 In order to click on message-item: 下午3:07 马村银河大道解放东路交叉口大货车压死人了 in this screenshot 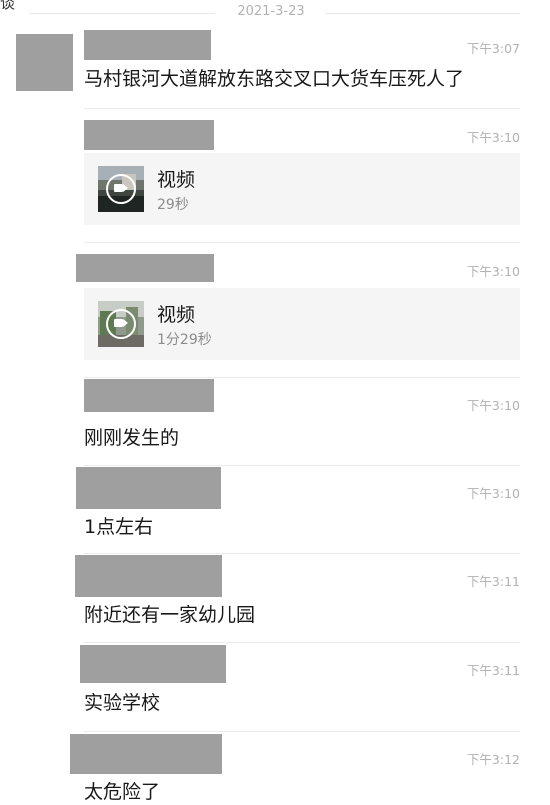, I will do `click(275, 70)`.